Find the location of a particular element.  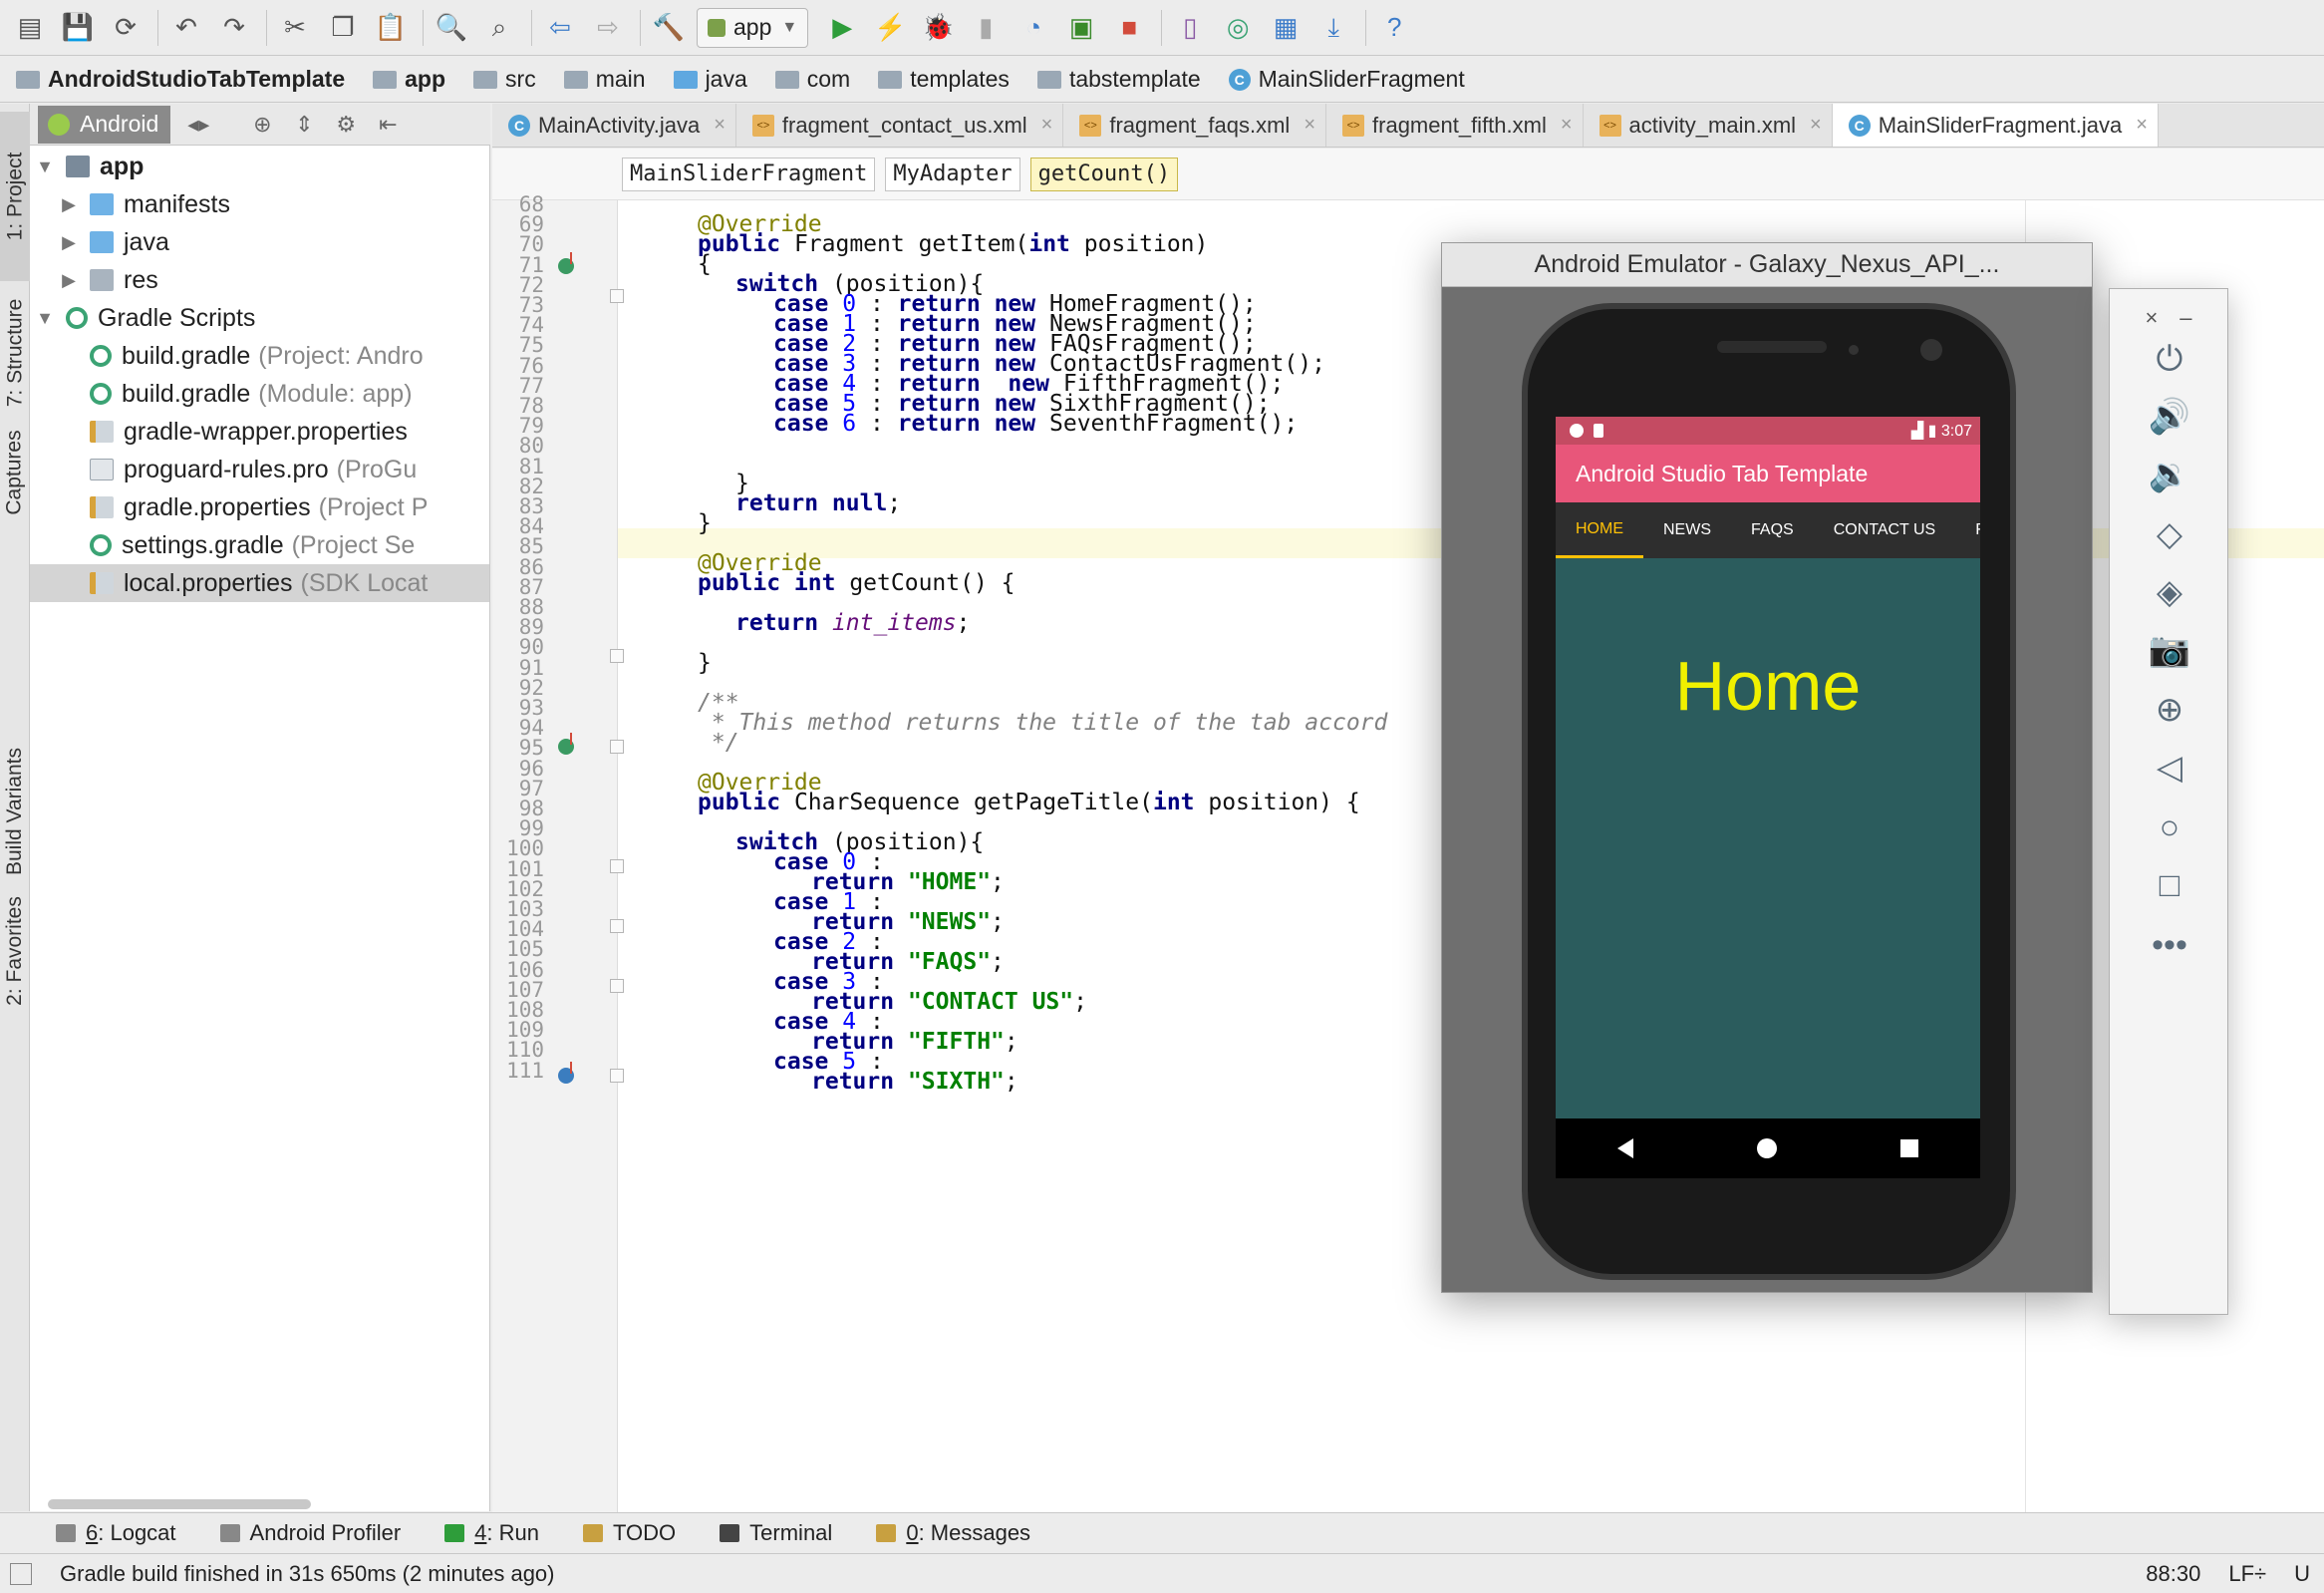

redo-icon: ↷ is located at coordinates (234, 28).